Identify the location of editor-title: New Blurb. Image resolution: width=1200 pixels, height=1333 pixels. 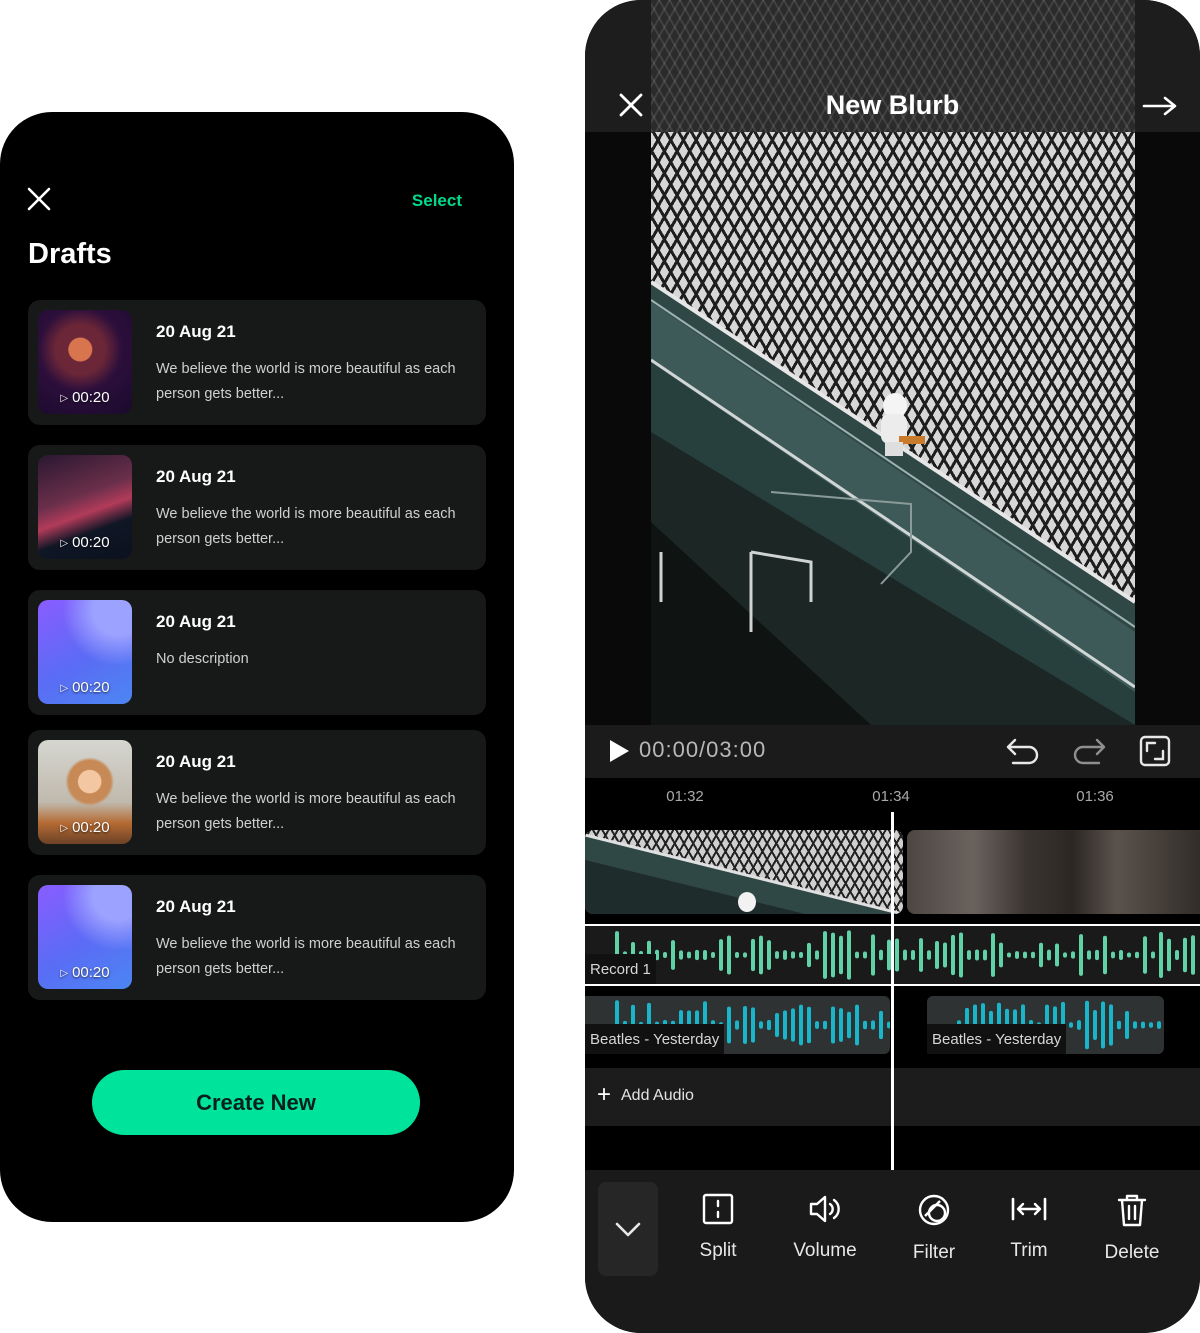
(892, 105).